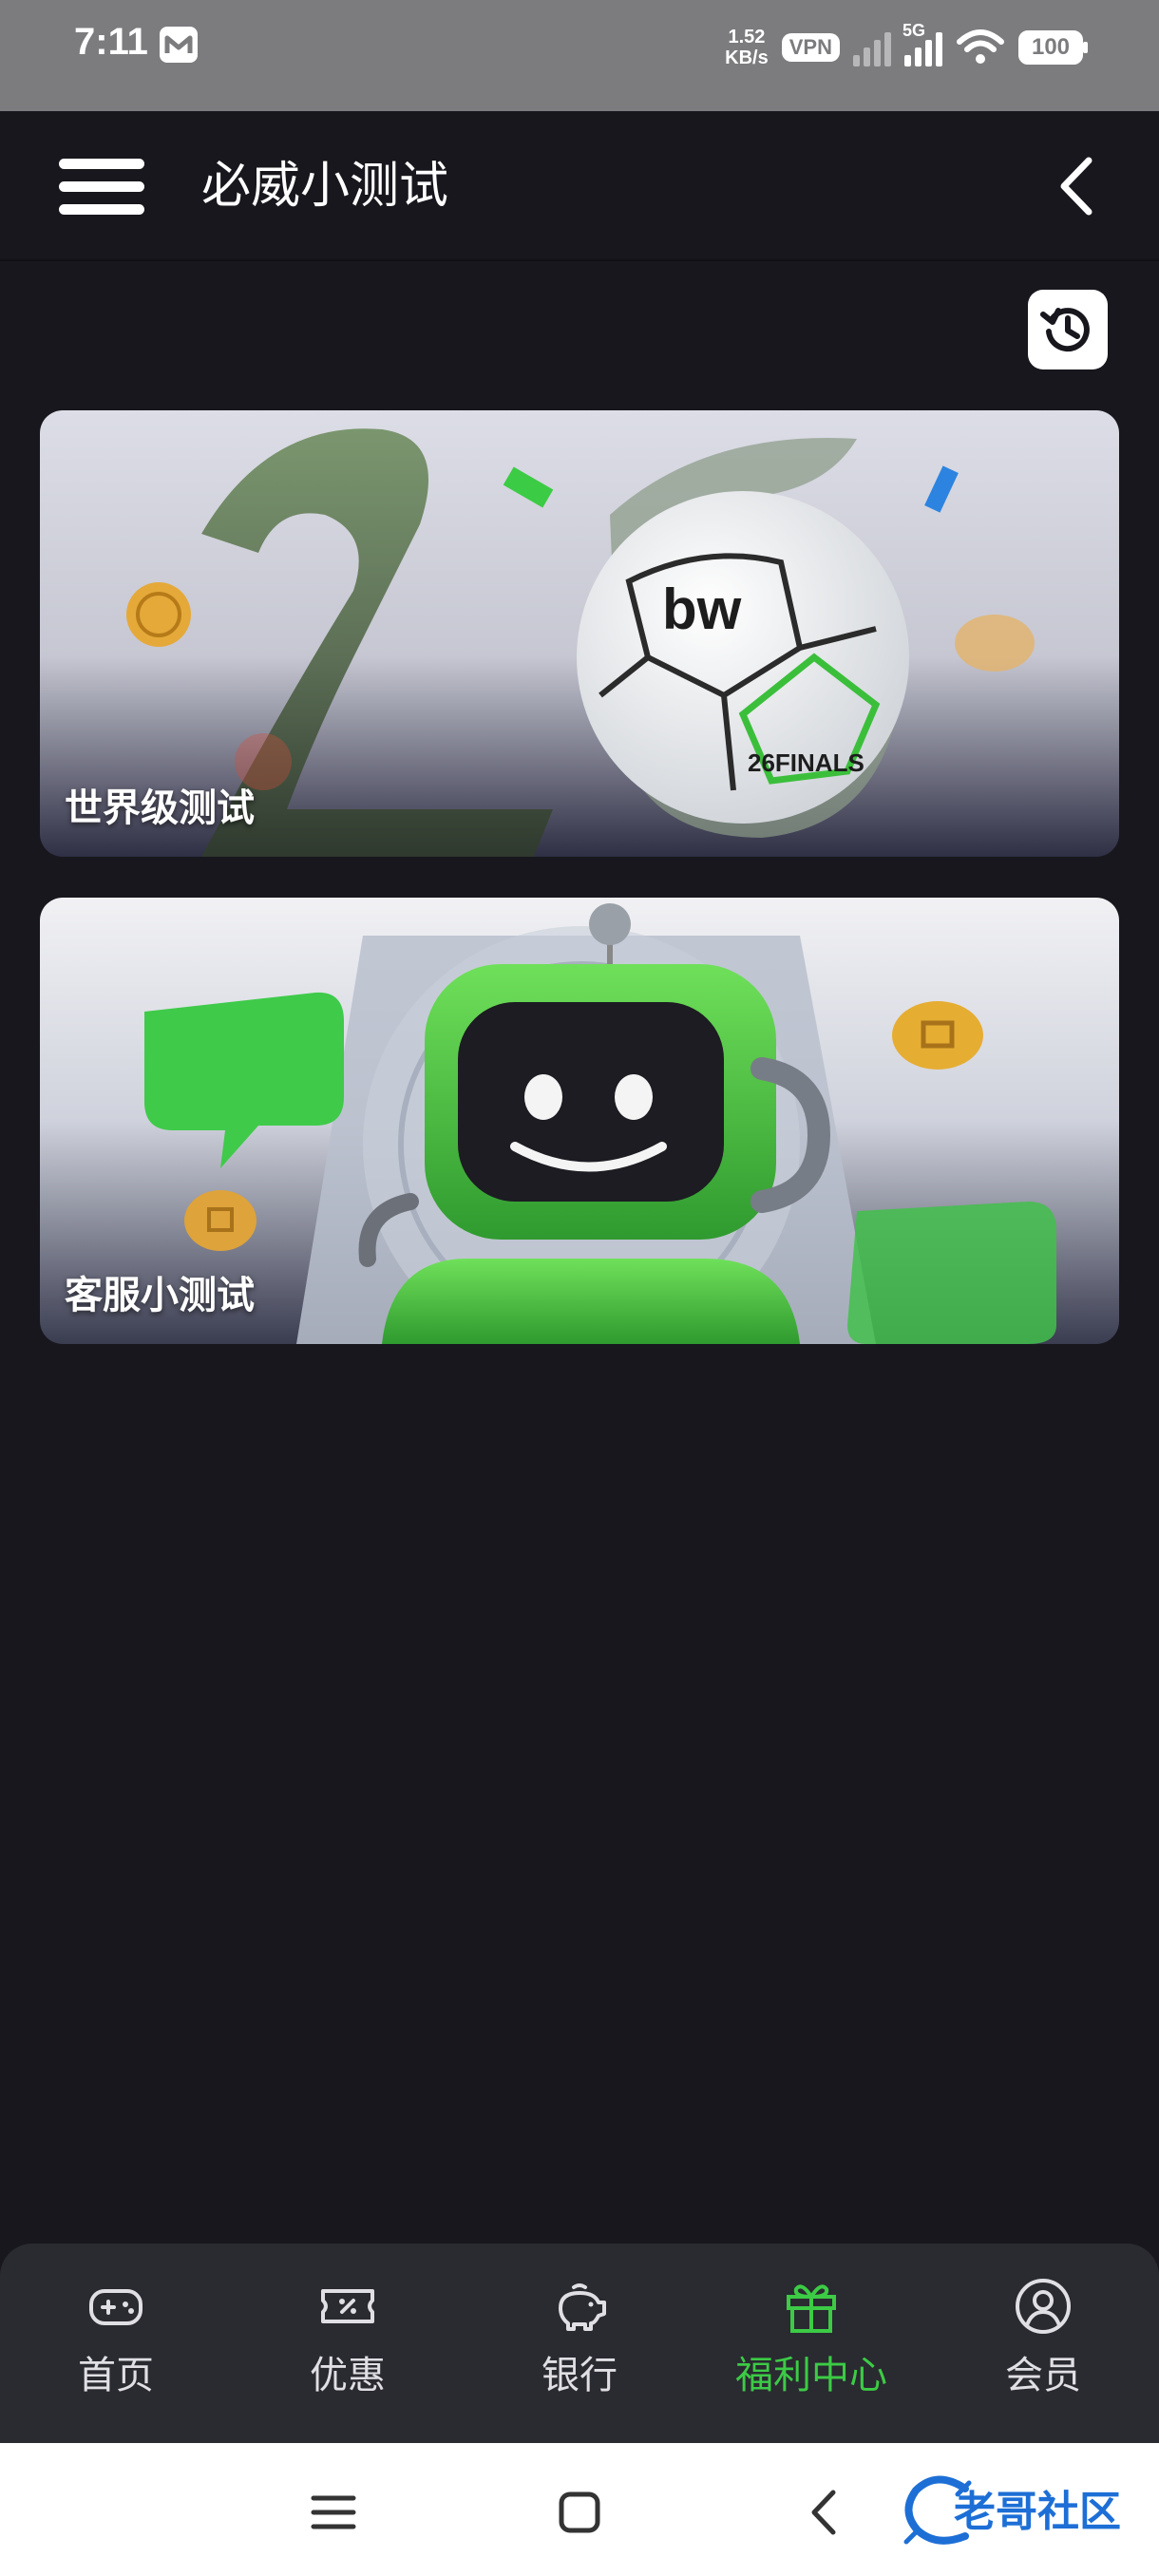  Describe the element at coordinates (811, 2343) in the screenshot. I see `nav-welfare-center: 福利中心` at that location.